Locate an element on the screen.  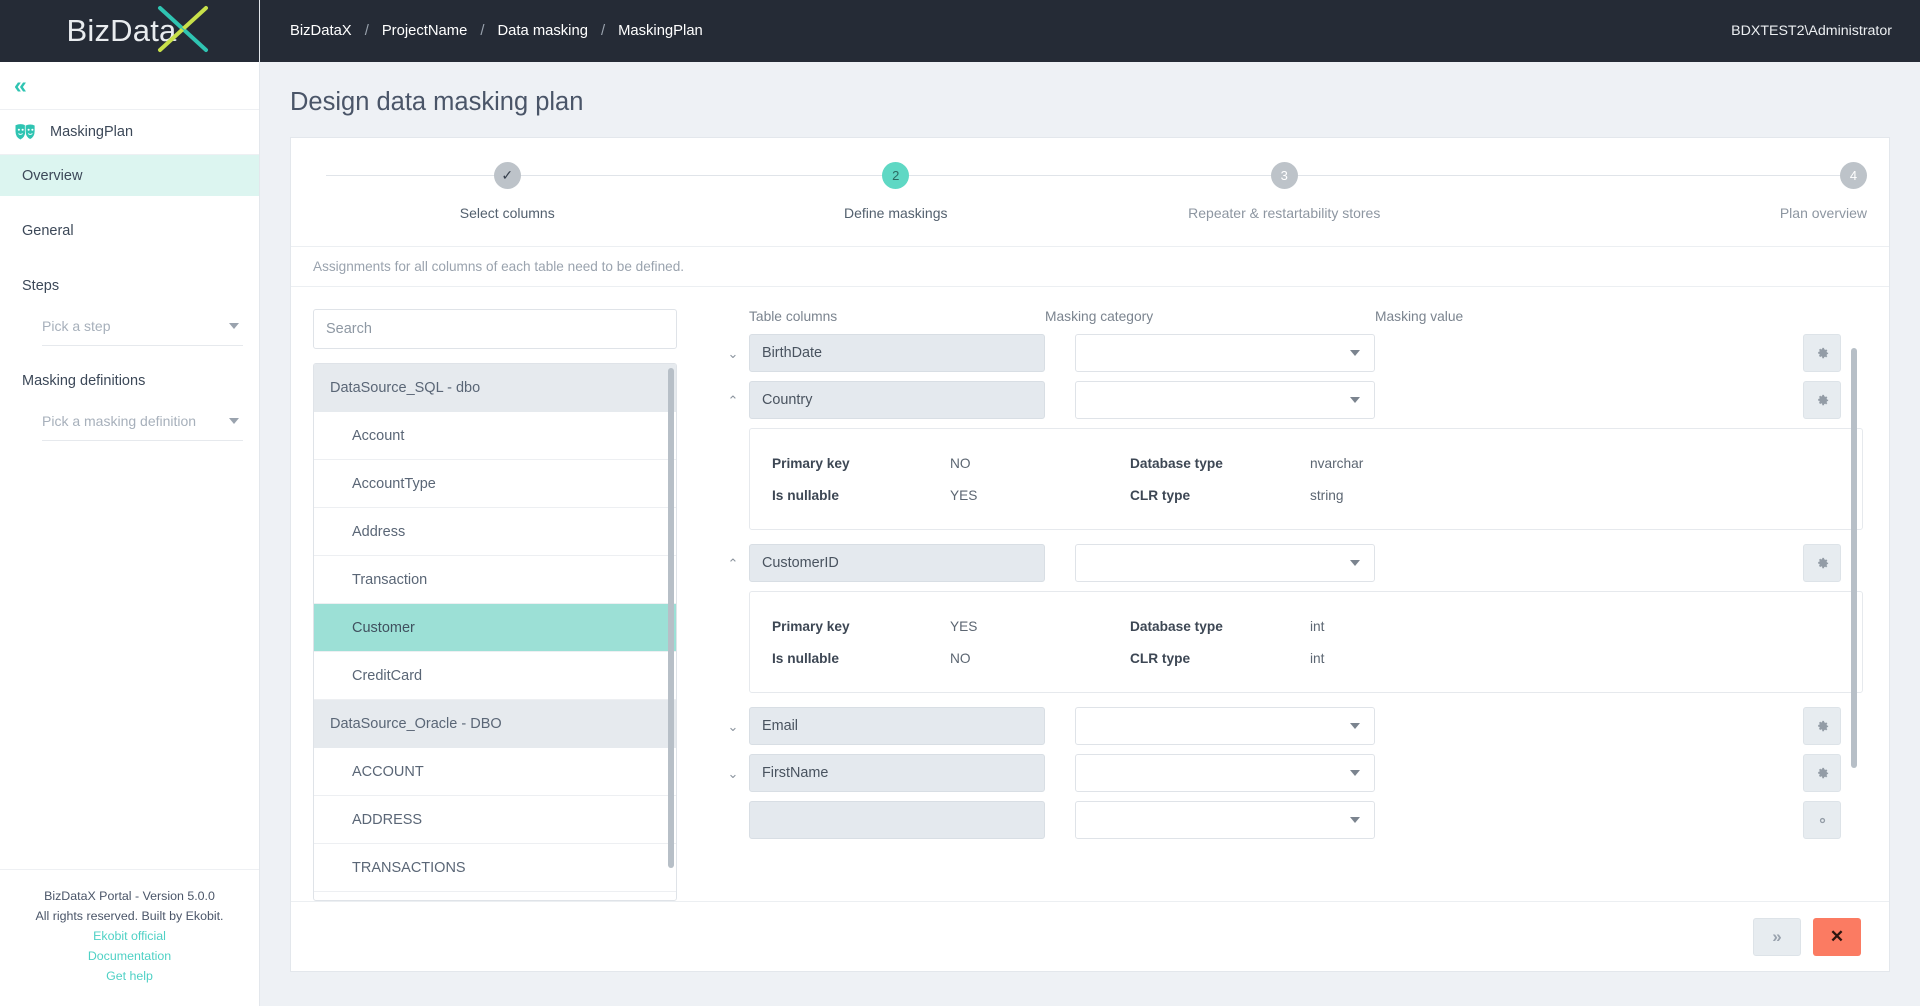
settings-button-email is located at coordinates (1822, 726).